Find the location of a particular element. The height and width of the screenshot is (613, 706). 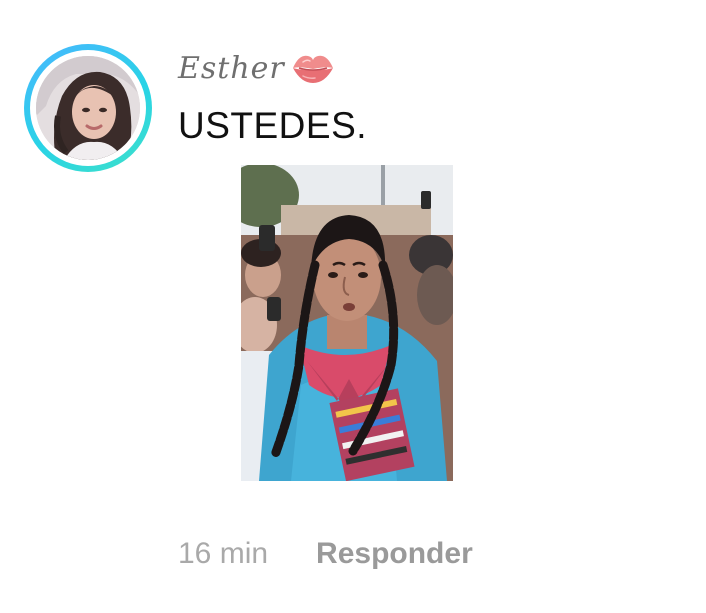

avatar-photo is located at coordinates (88, 108).